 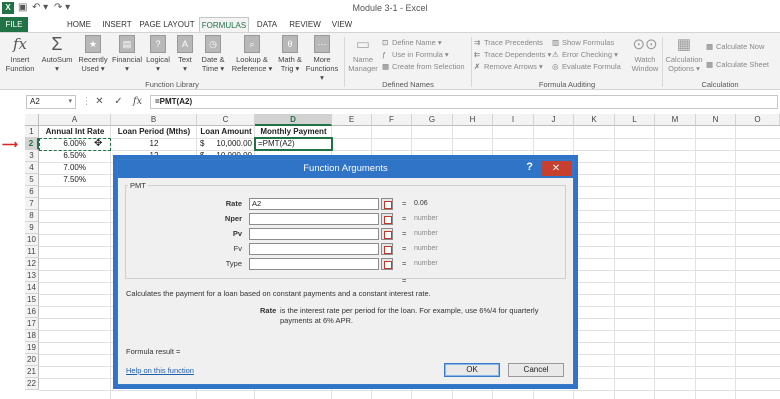 I want to click on row-header-16: 16, so click(x=32, y=312).